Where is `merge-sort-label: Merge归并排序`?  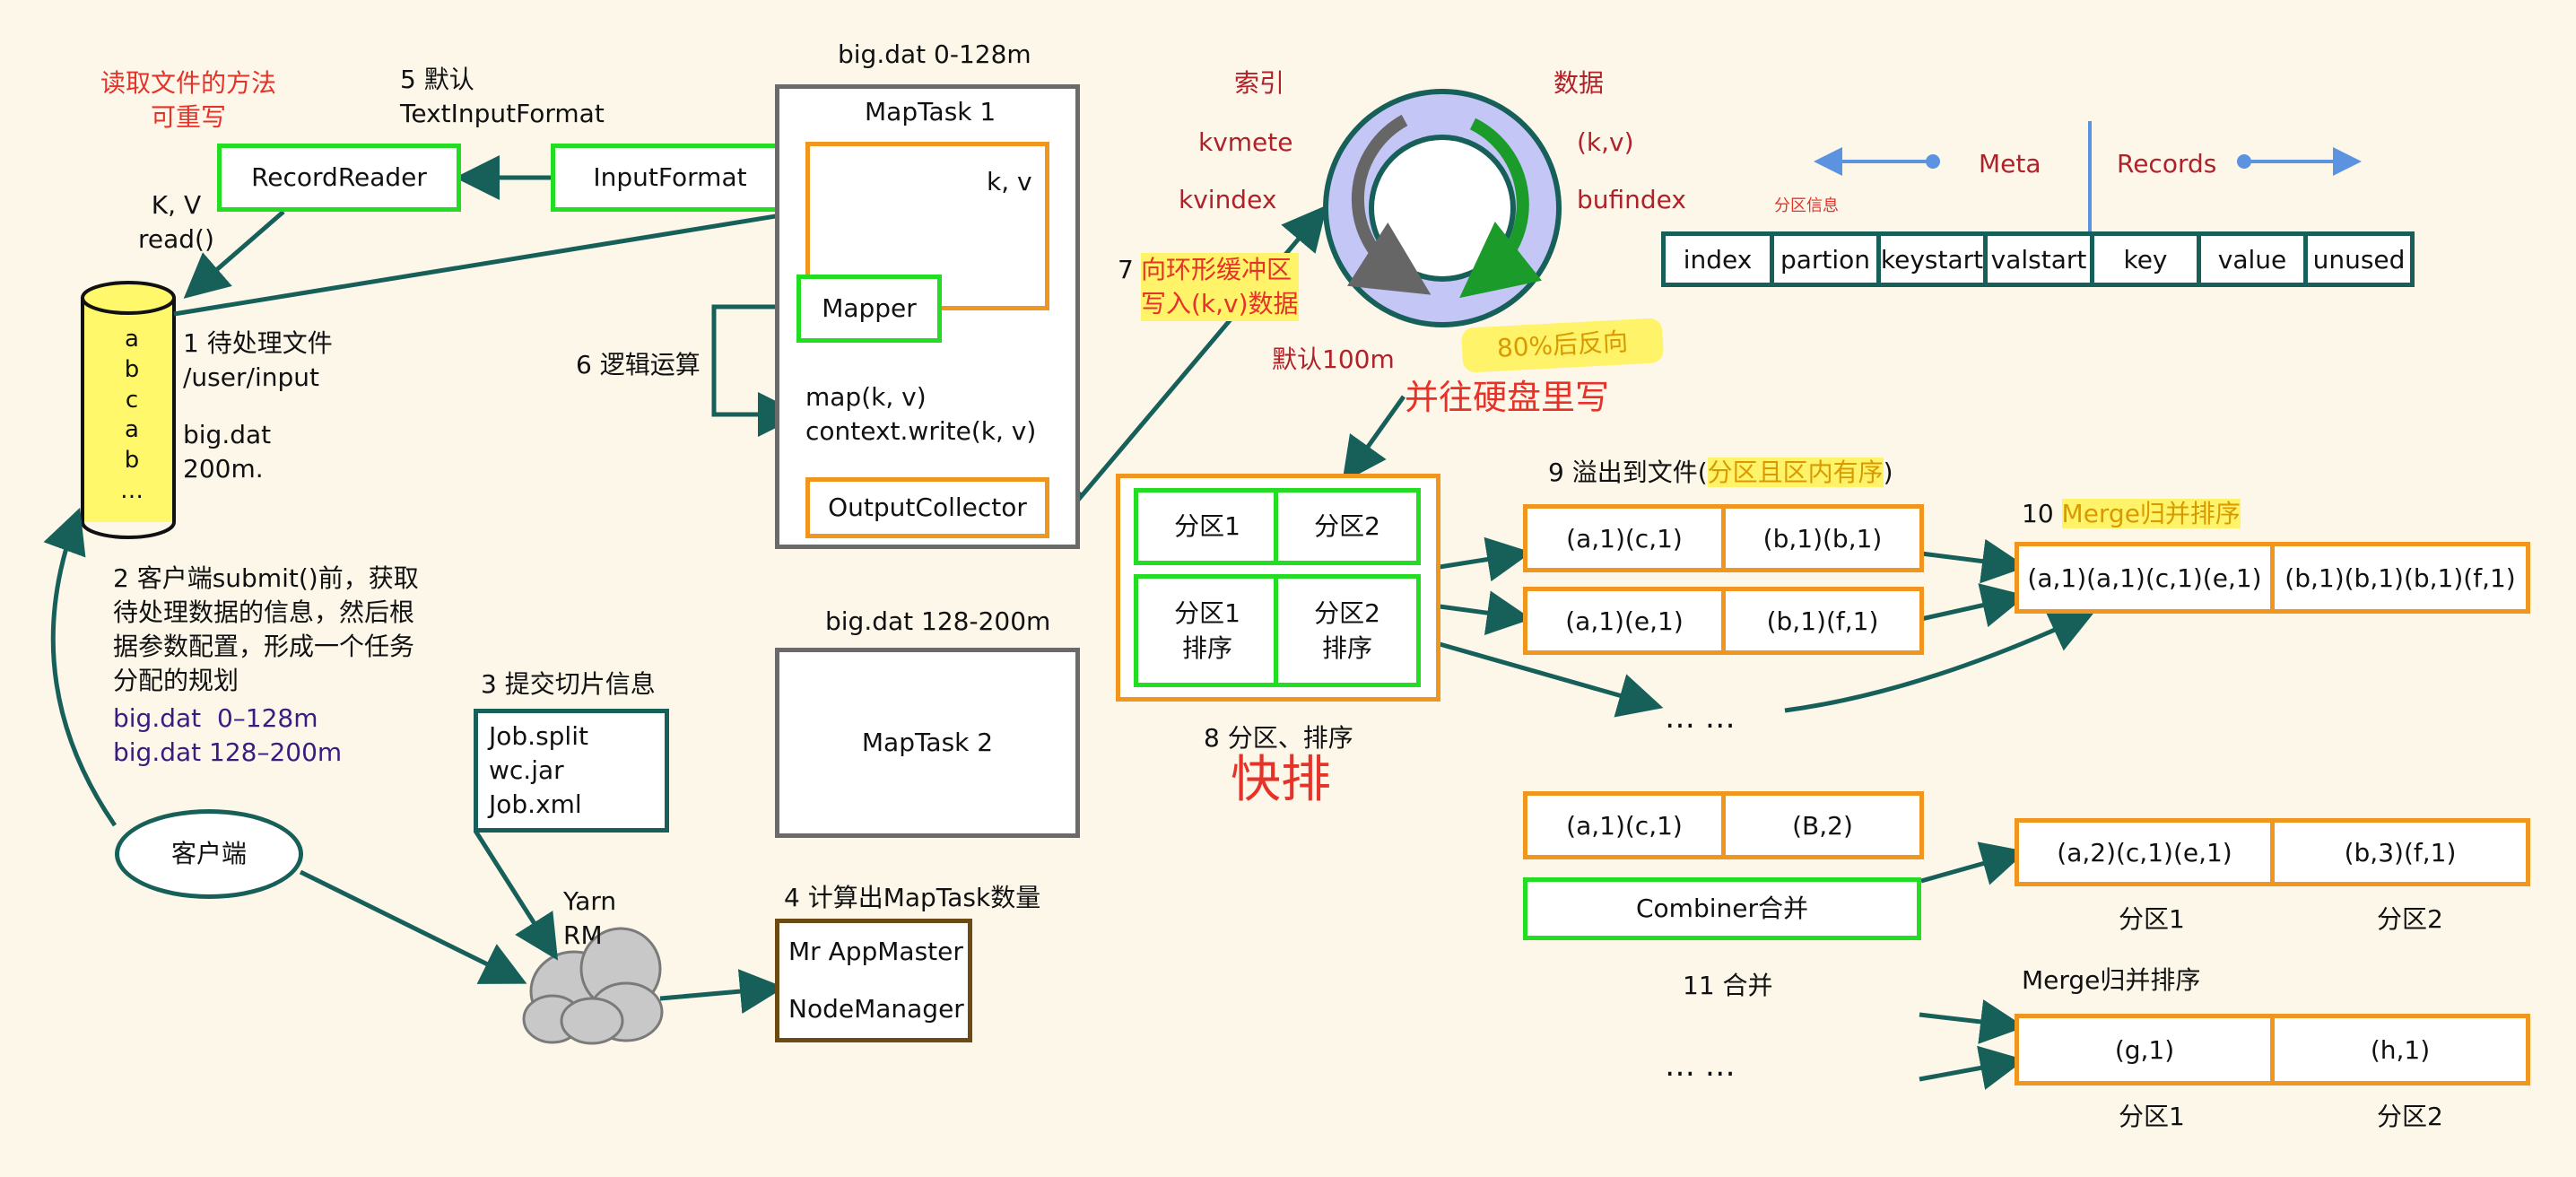
merge-sort-label: Merge归并排序 is located at coordinates (2111, 980).